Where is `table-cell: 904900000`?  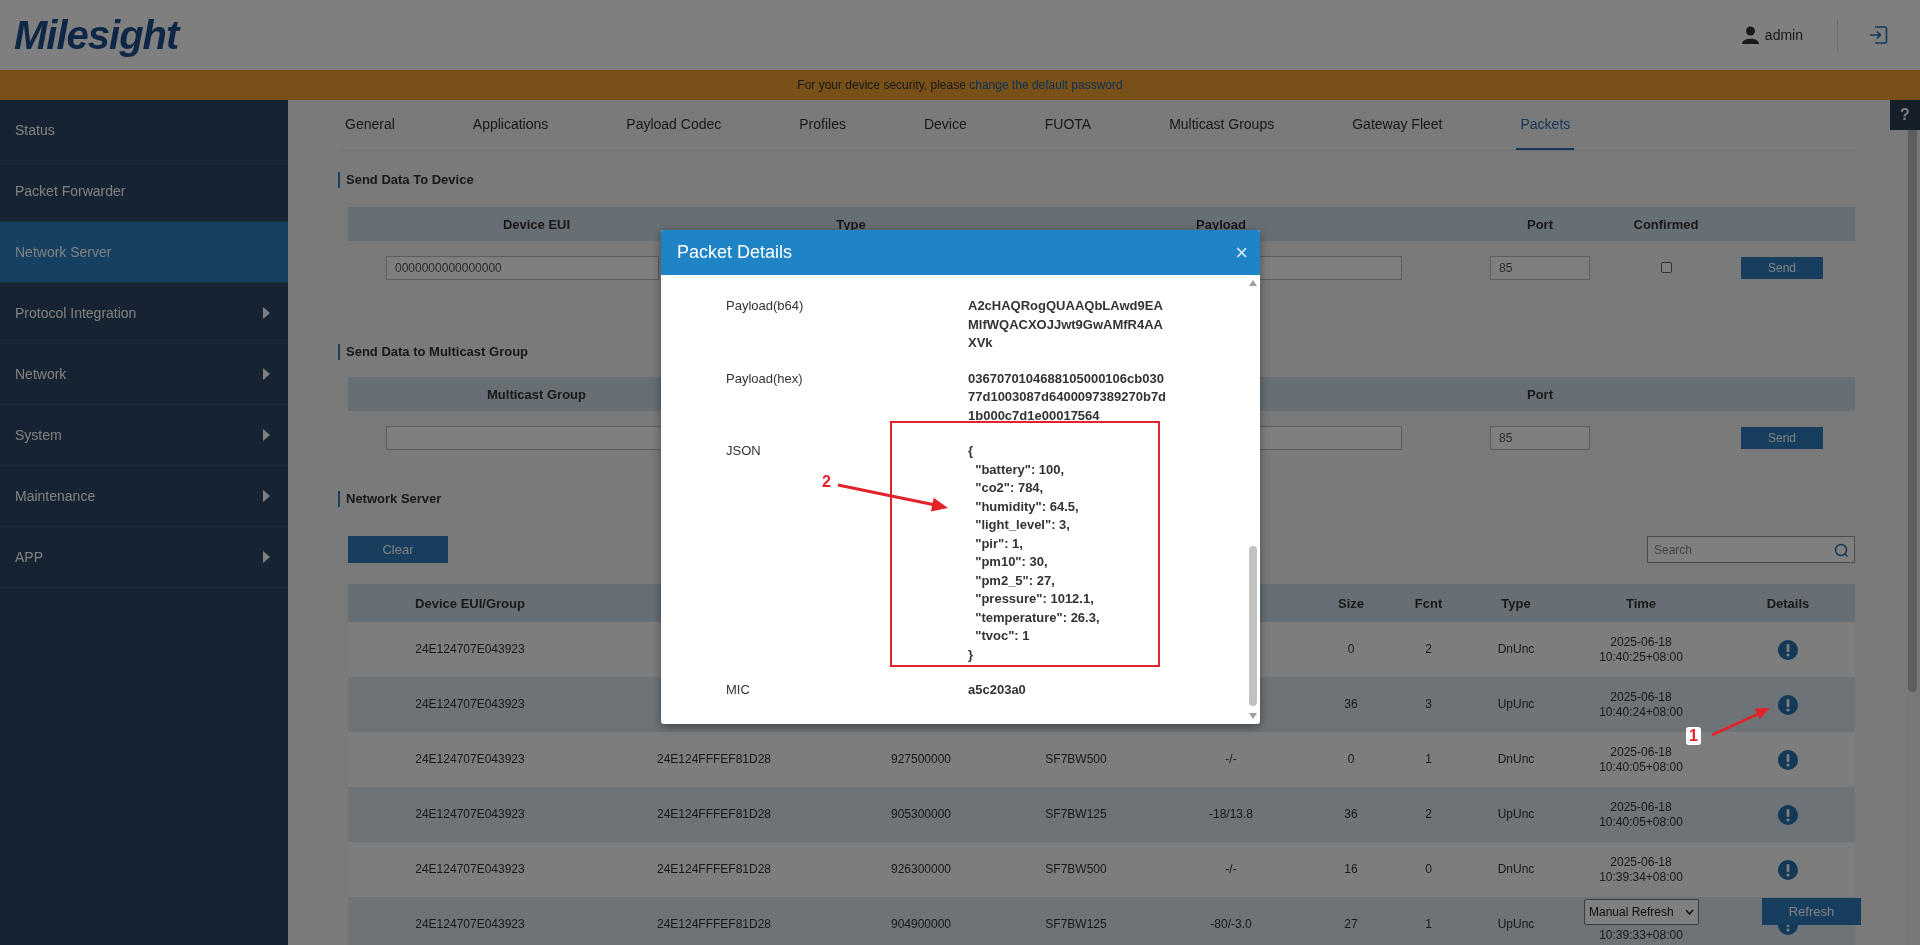
table-cell: 904900000 is located at coordinates (921, 924).